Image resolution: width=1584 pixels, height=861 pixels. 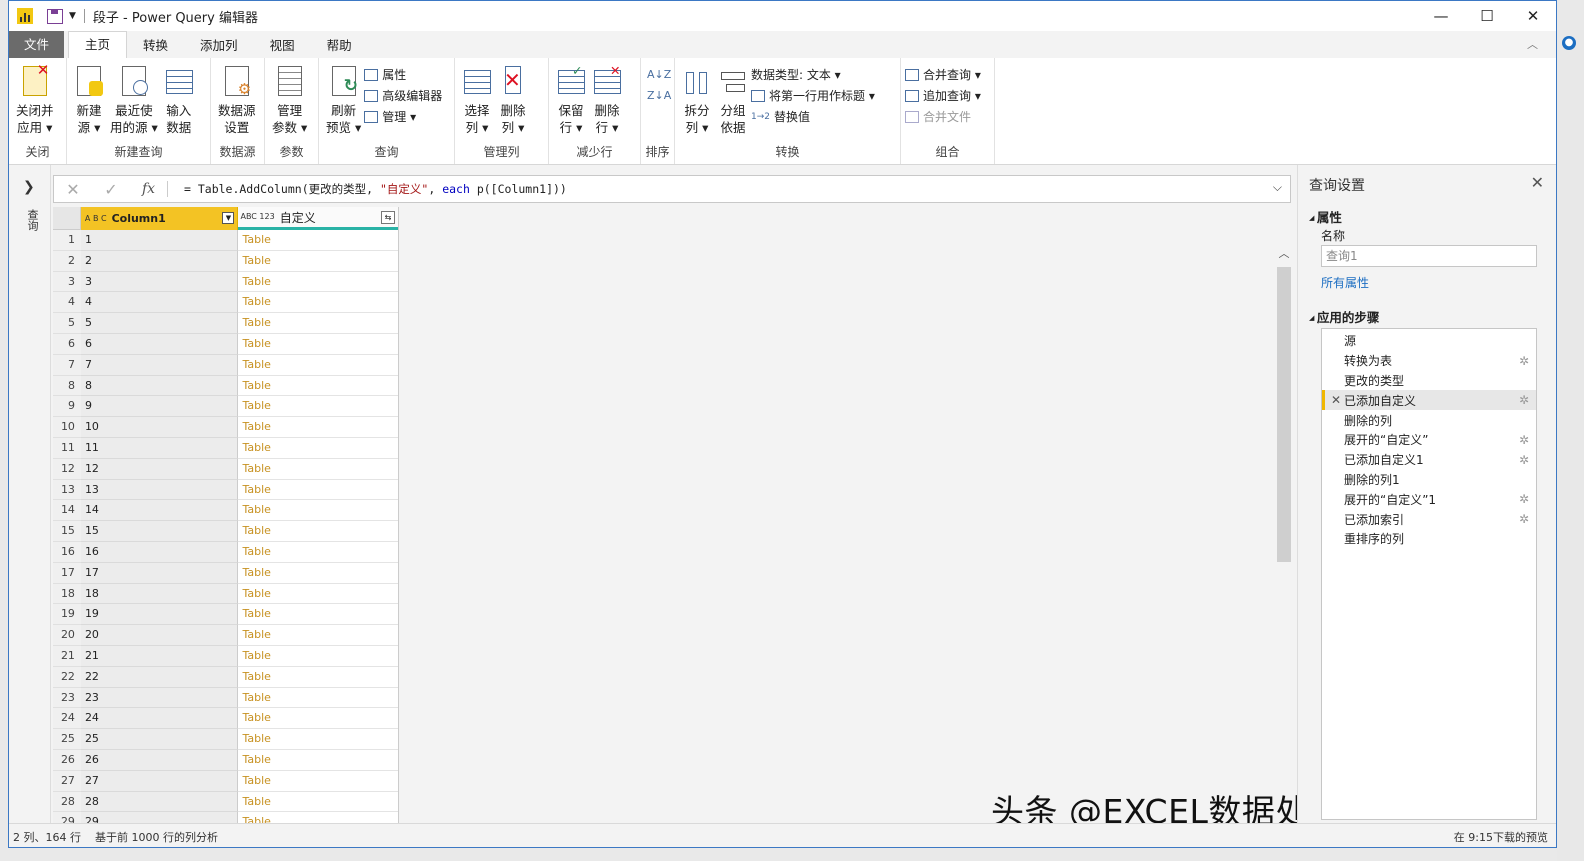 What do you see at coordinates (159, 344) in the screenshot?
I see `column1-cell: 6` at bounding box center [159, 344].